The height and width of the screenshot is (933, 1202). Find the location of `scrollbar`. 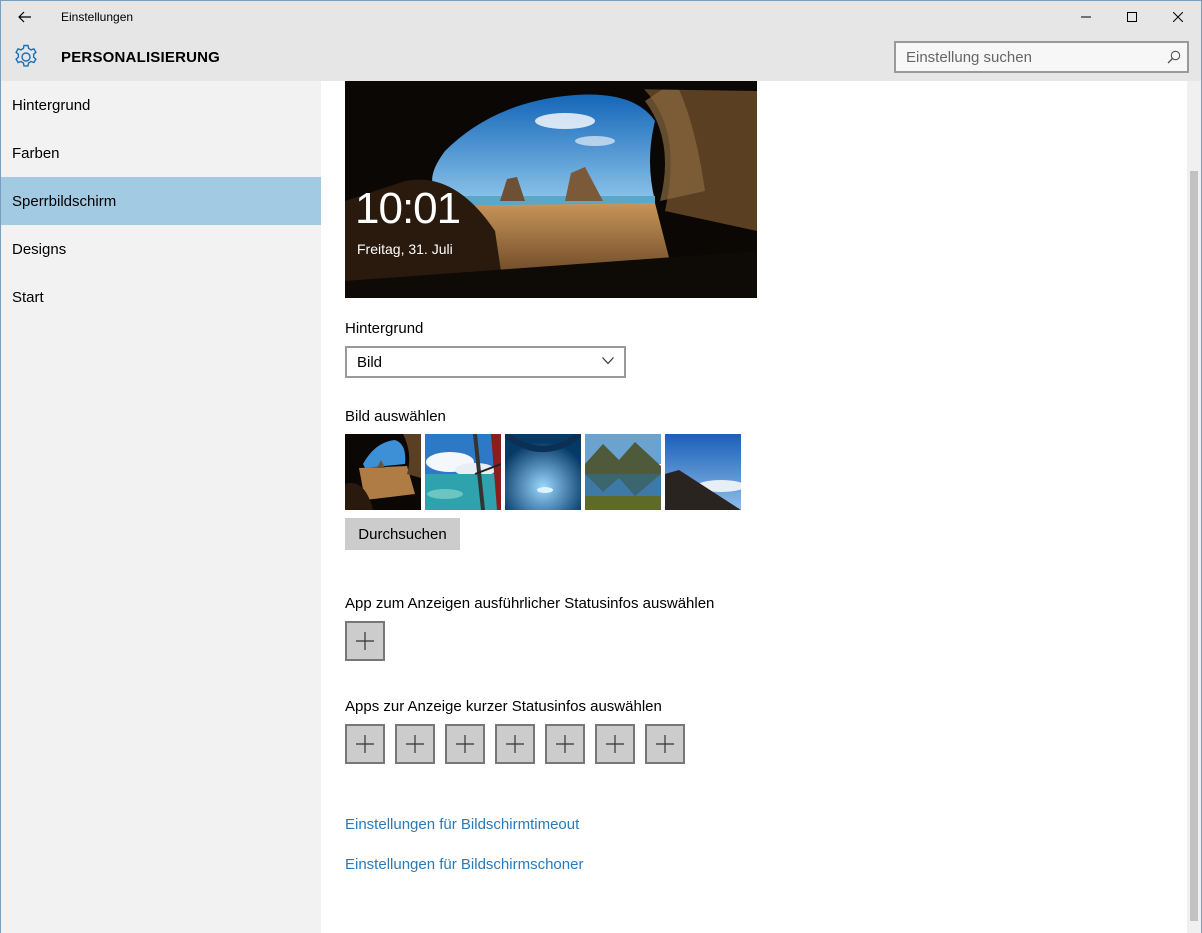

scrollbar is located at coordinates (1194, 507).